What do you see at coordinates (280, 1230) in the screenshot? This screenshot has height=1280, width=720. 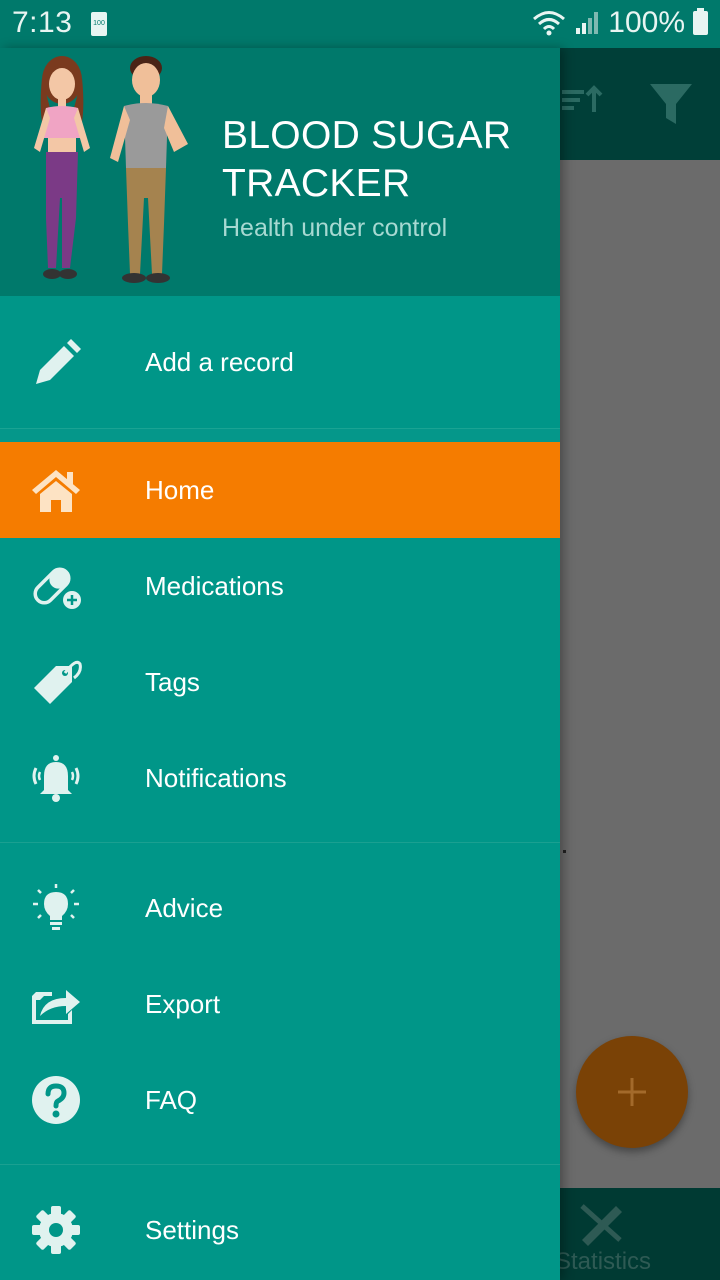 I see `menu-item-settings: Settings` at bounding box center [280, 1230].